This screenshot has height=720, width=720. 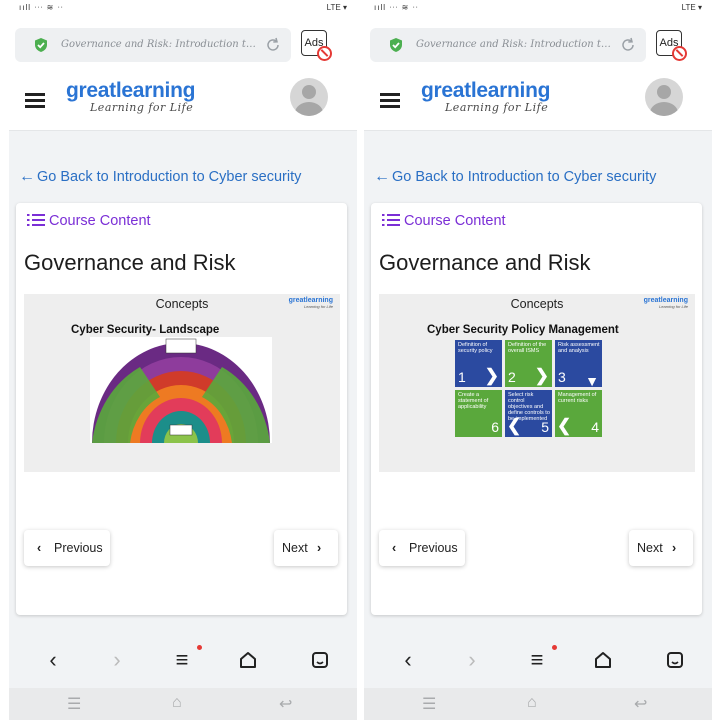 What do you see at coordinates (495, 427) in the screenshot?
I see `step-number: 6` at bounding box center [495, 427].